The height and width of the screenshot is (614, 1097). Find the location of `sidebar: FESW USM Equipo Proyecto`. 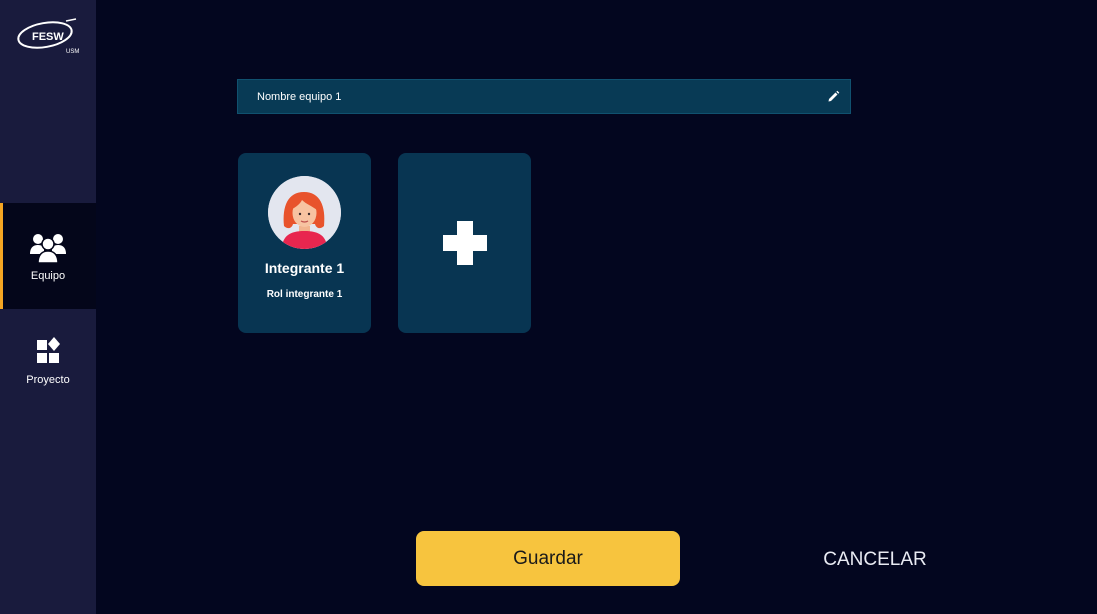

sidebar: FESW USM Equipo Proyecto is located at coordinates (48, 307).